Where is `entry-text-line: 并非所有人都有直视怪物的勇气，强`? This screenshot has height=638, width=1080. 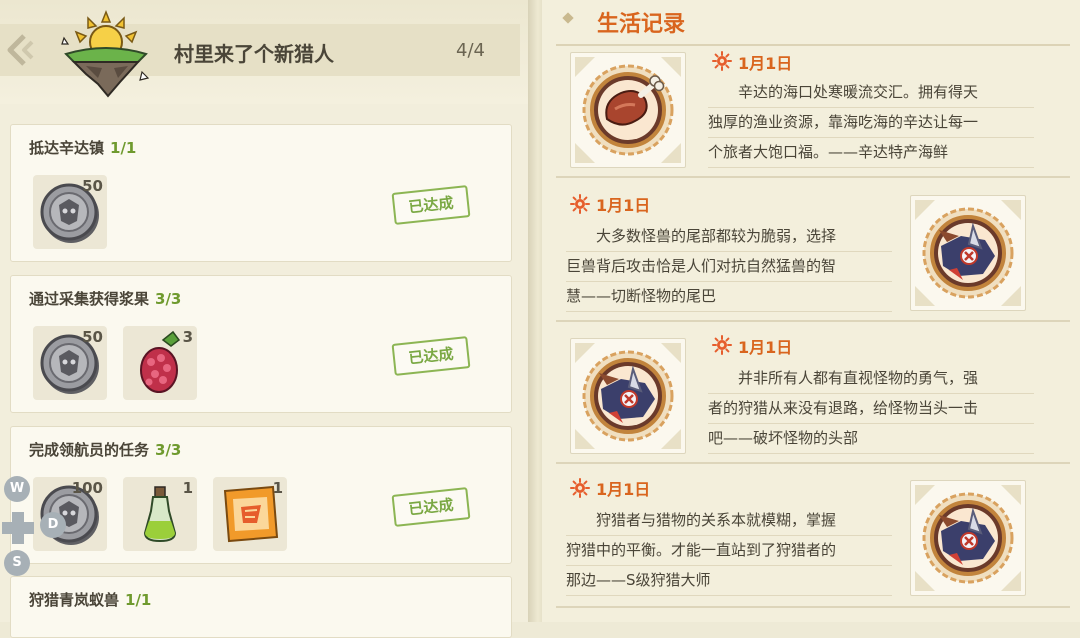 entry-text-line: 并非所有人都有直视怪物的勇气，强 is located at coordinates (871, 379).